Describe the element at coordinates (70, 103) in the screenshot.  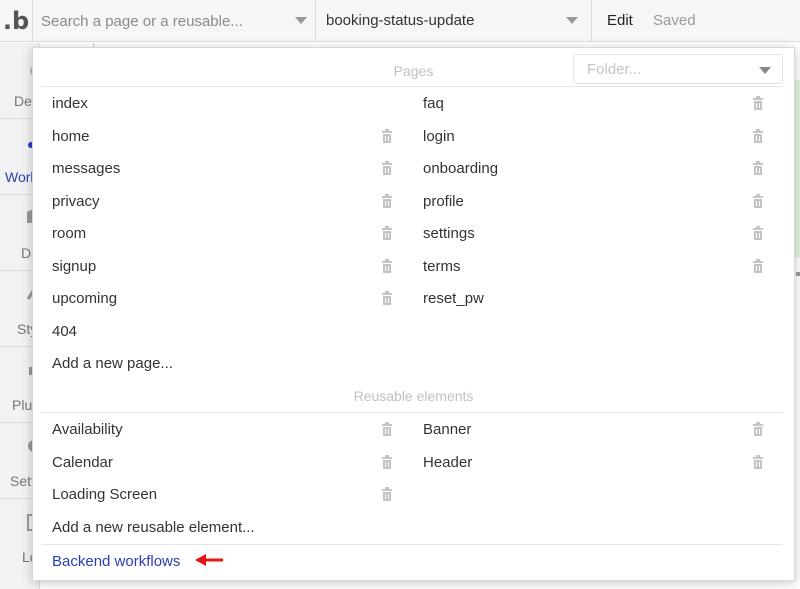
I see `page-item-index: index` at that location.